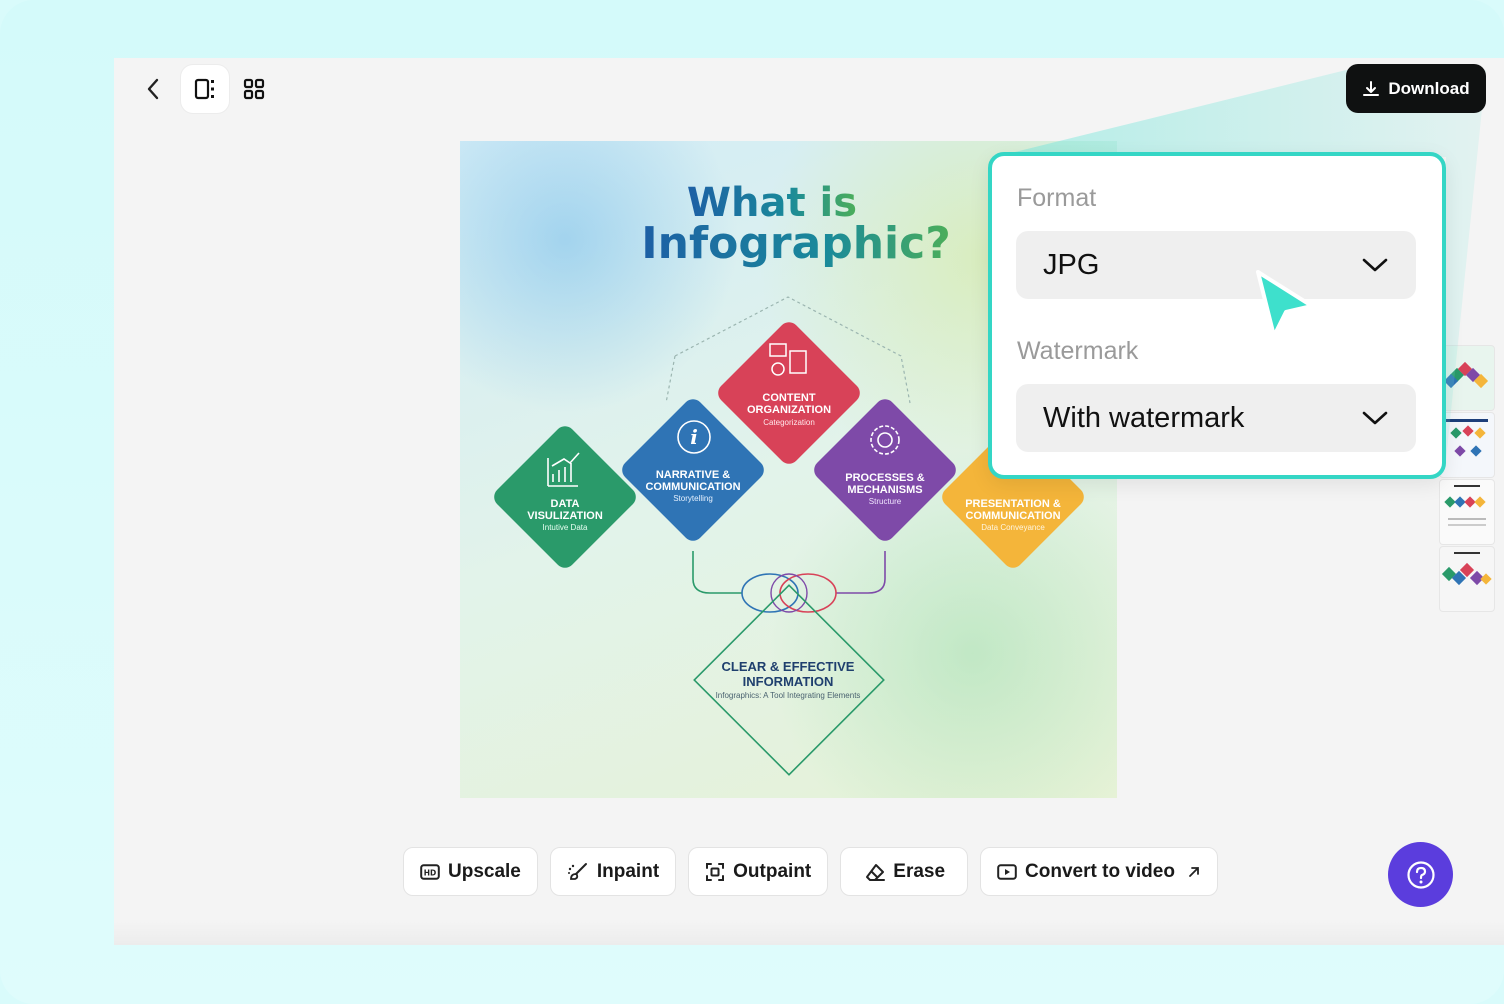 This screenshot has height=1004, width=1504. Describe the element at coordinates (565, 504) in the screenshot. I see `svg-text: DATA` at that location.